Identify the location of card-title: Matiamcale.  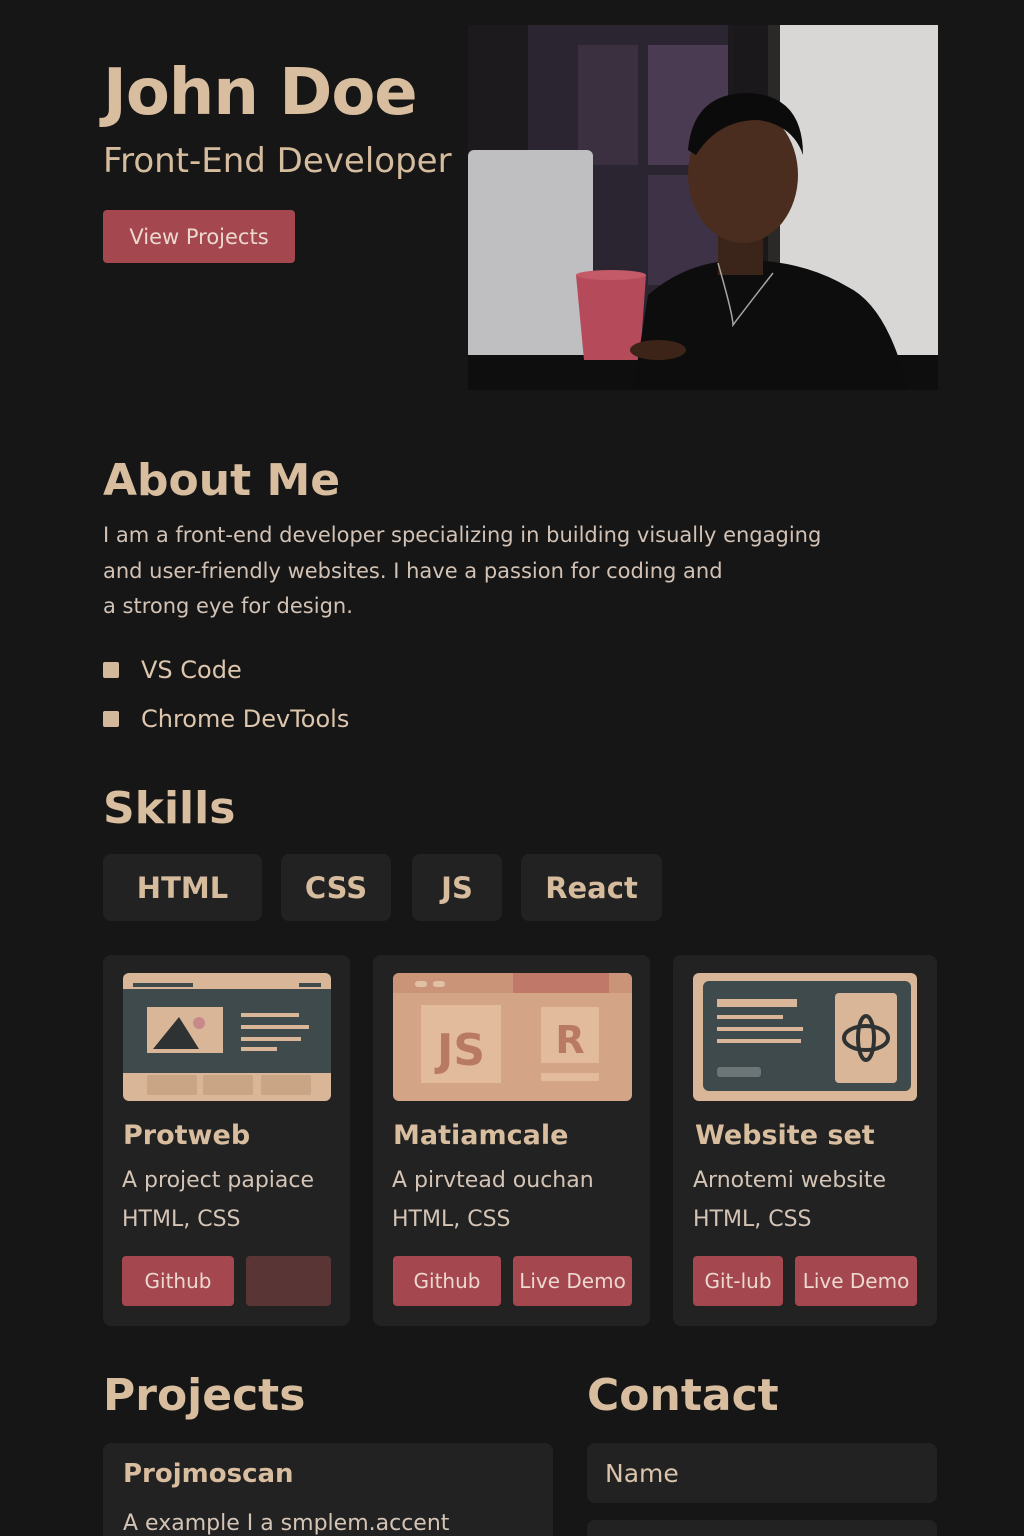
(481, 1135).